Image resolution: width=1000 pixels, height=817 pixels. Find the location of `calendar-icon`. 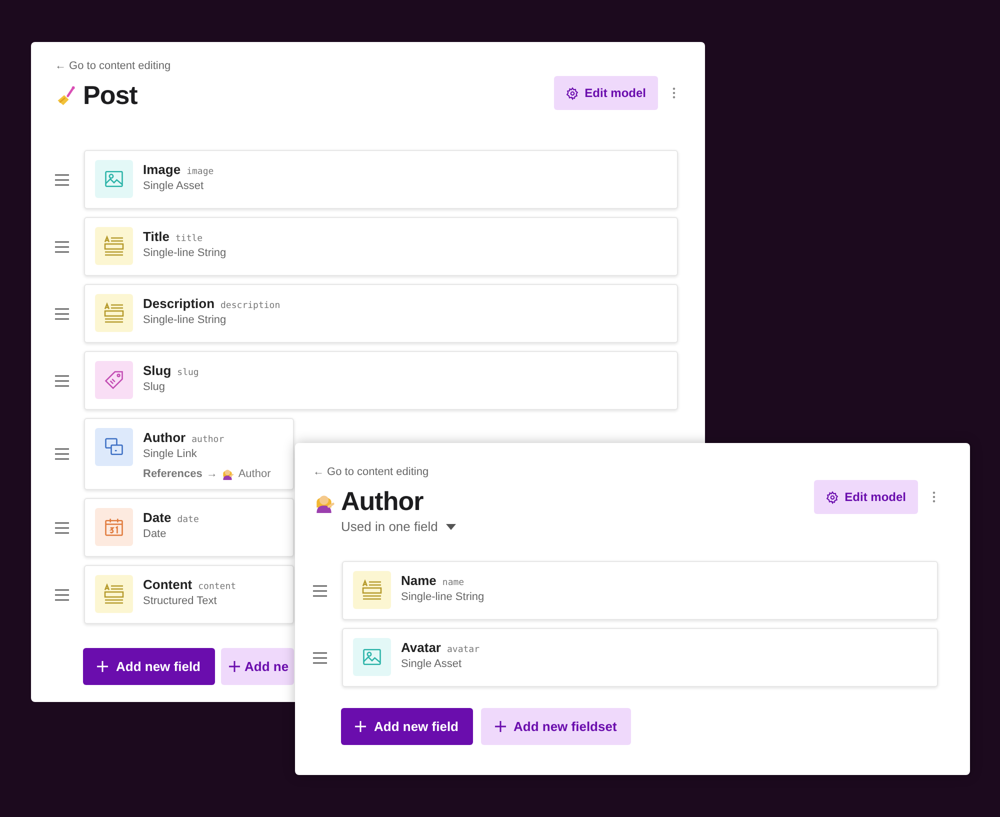

calendar-icon is located at coordinates (114, 527).